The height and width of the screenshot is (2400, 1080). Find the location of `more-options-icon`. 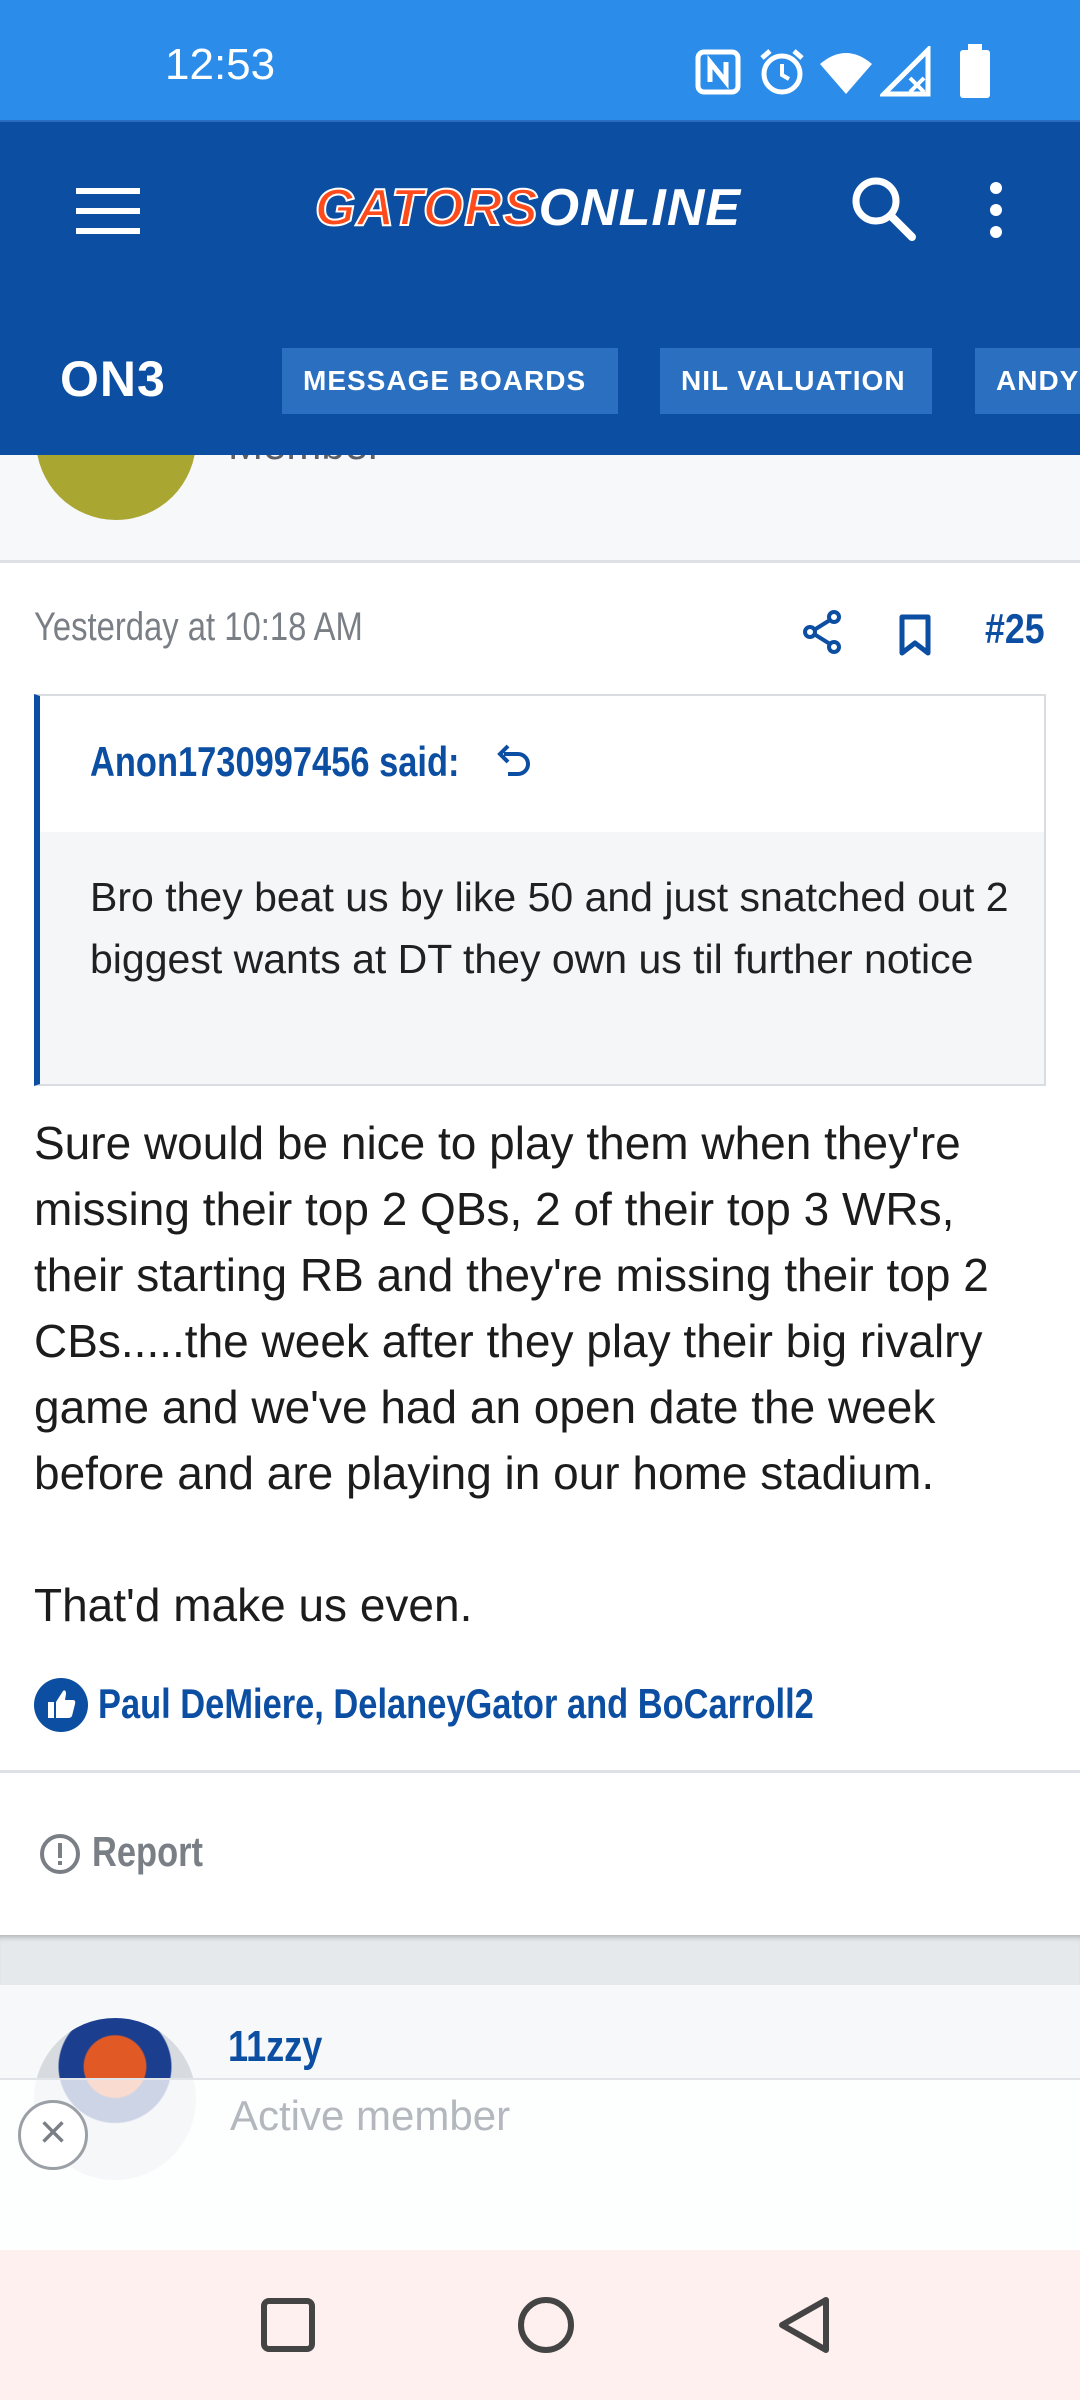

more-options-icon is located at coordinates (996, 210).